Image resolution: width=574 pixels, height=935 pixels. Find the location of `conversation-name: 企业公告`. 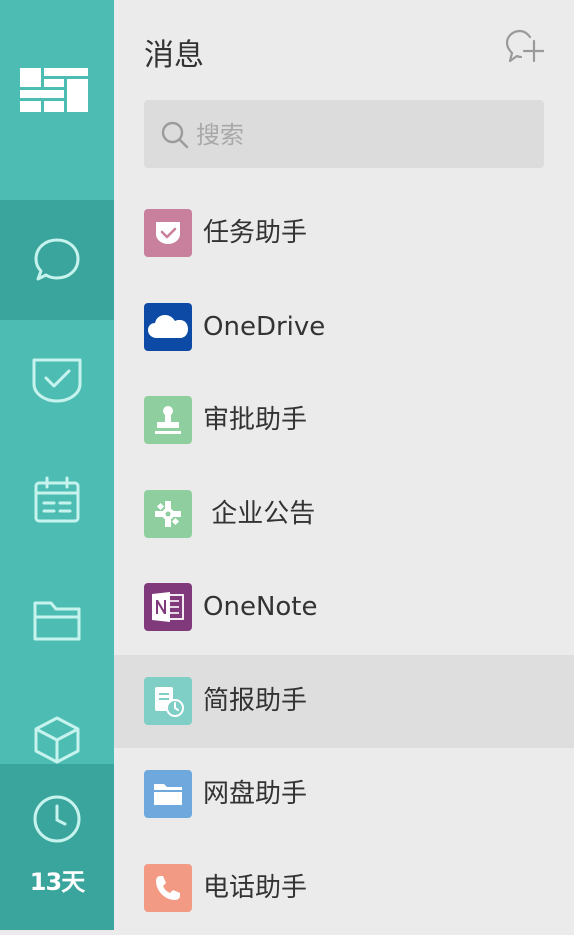

conversation-name: 企业公告 is located at coordinates (259, 513).